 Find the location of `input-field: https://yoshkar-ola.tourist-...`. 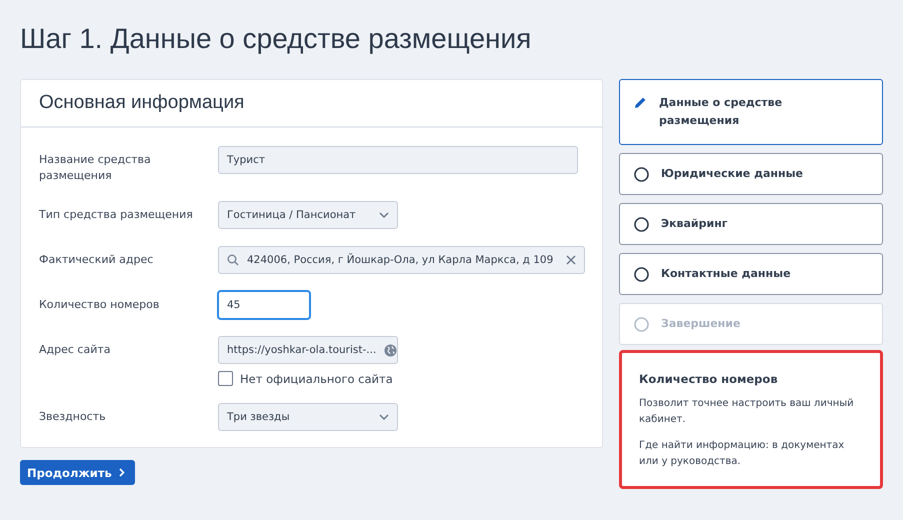

input-field: https://yoshkar-ola.tourist-... is located at coordinates (308, 350).